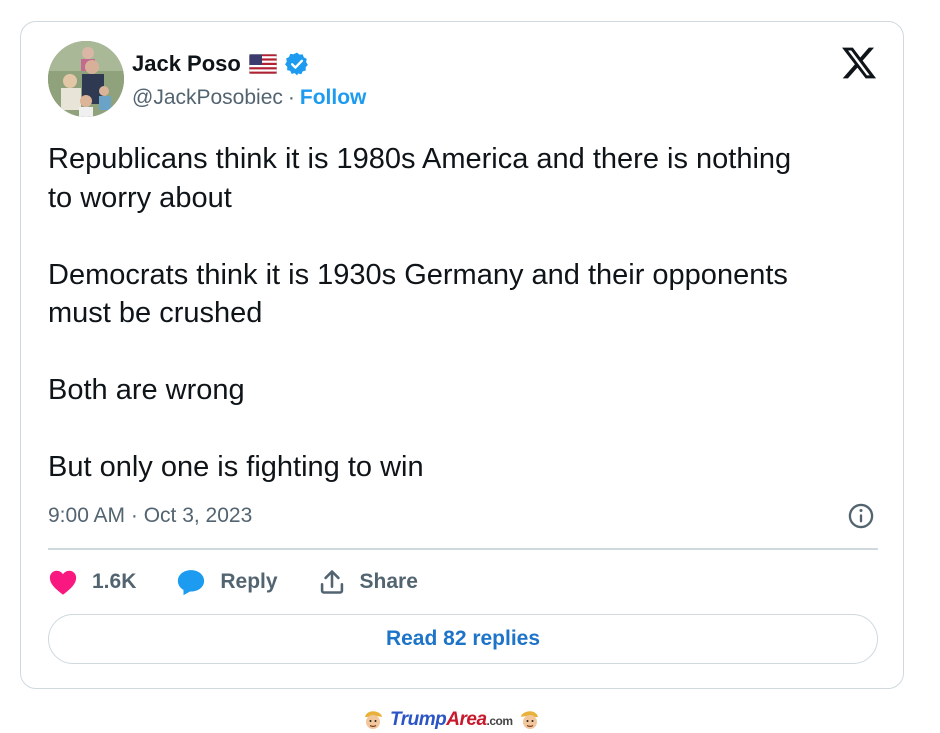  Describe the element at coordinates (150, 516) in the screenshot. I see `tweet-timestamp: 9:00 AM · Oct 3, 2023` at that location.